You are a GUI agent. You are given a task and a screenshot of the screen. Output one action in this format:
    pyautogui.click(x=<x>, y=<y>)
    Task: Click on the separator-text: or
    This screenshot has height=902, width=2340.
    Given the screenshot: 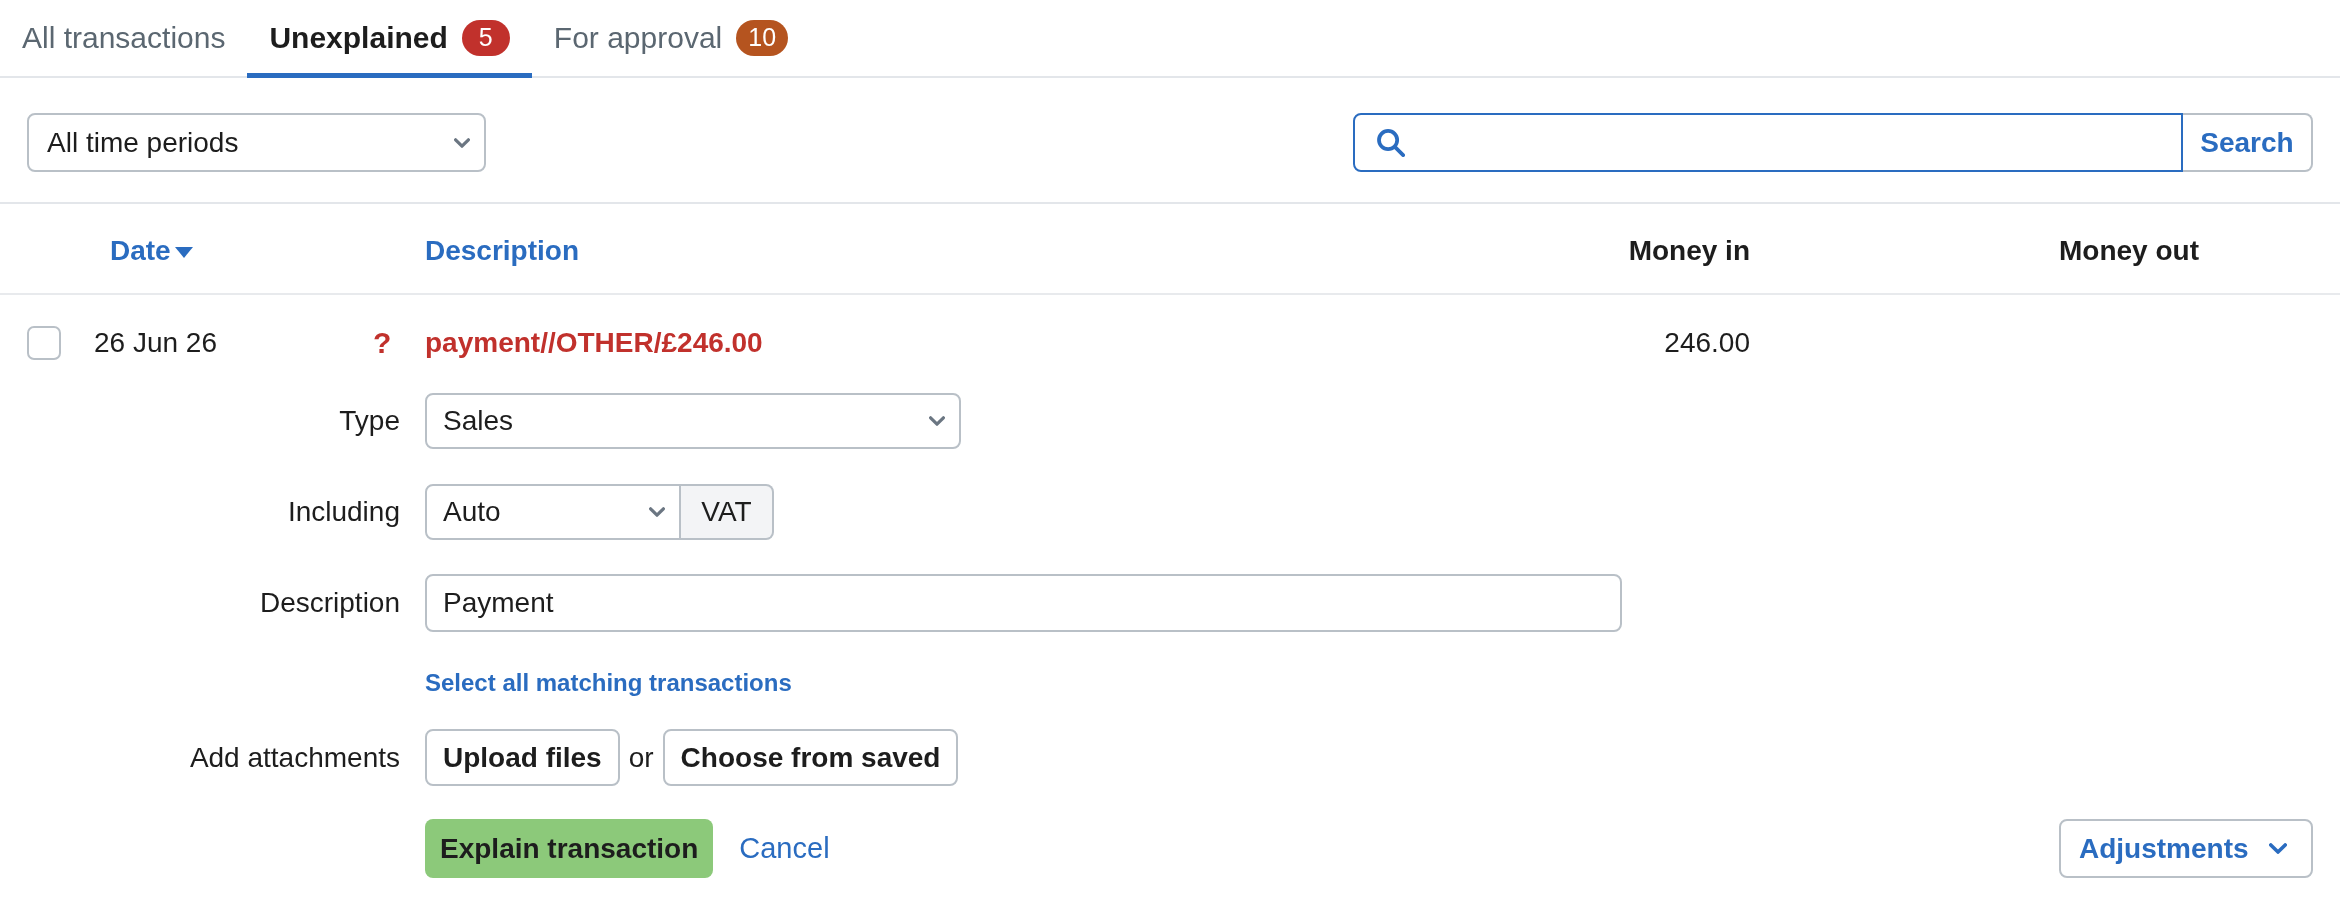 What is the action you would take?
    pyautogui.click(x=641, y=757)
    